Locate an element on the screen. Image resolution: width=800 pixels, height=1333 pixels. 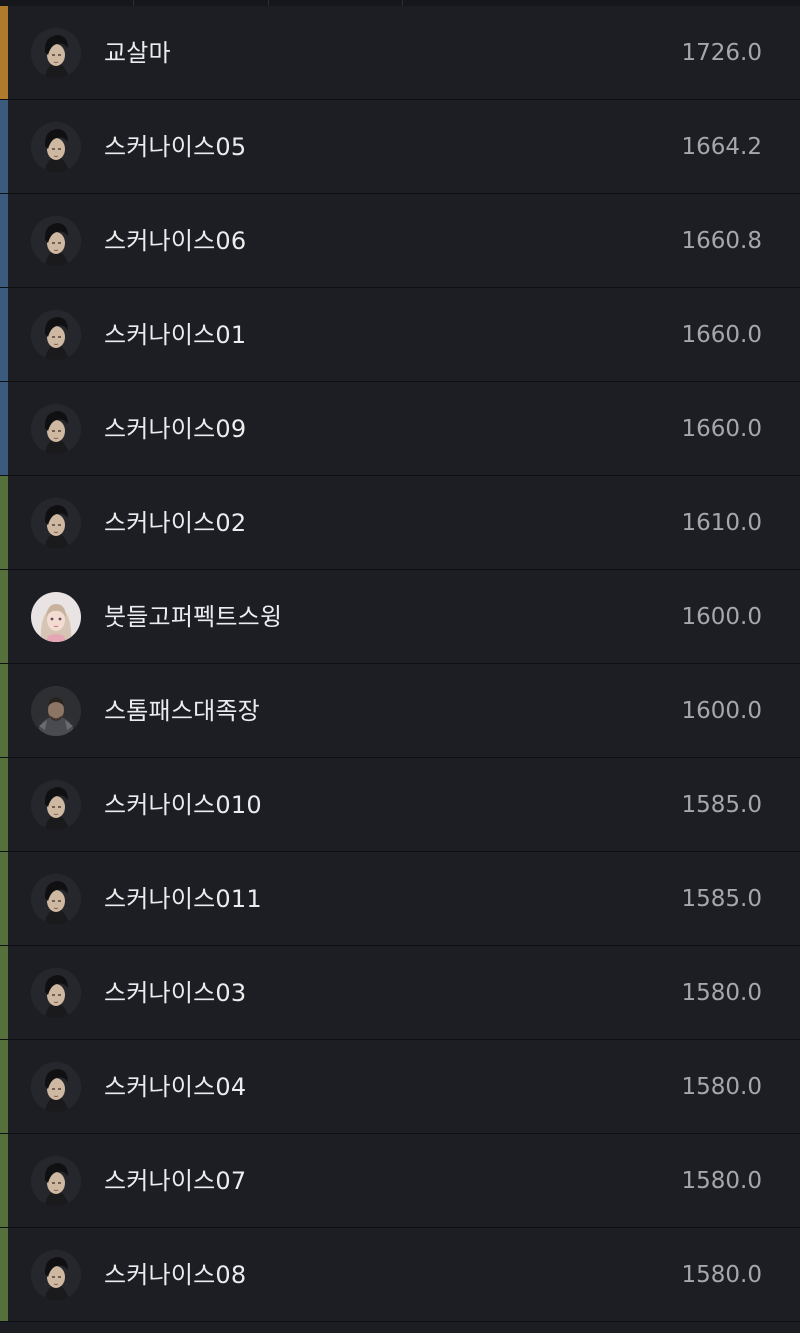
ranking-row: 스커나이스09 1660.0 is located at coordinates (400, 429).